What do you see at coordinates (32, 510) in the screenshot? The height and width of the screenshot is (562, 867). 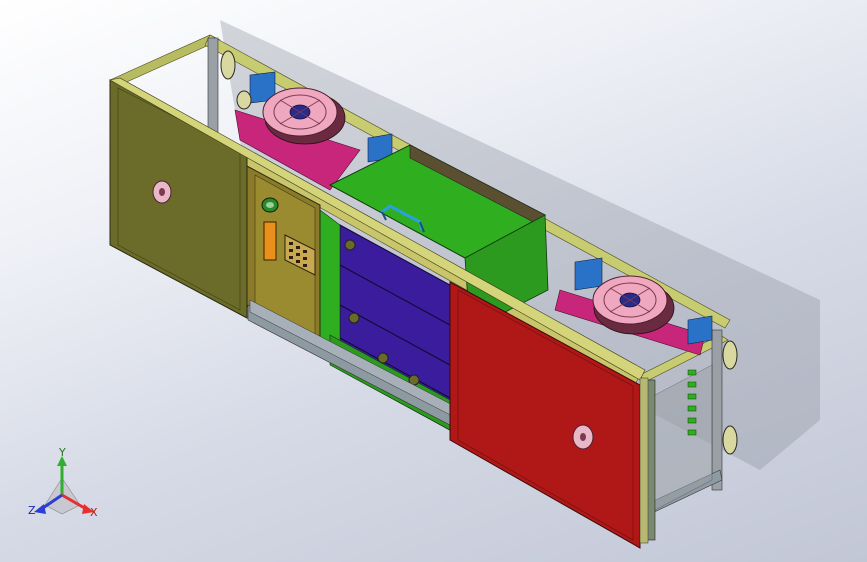 I see `triad-z-label: Z` at bounding box center [32, 510].